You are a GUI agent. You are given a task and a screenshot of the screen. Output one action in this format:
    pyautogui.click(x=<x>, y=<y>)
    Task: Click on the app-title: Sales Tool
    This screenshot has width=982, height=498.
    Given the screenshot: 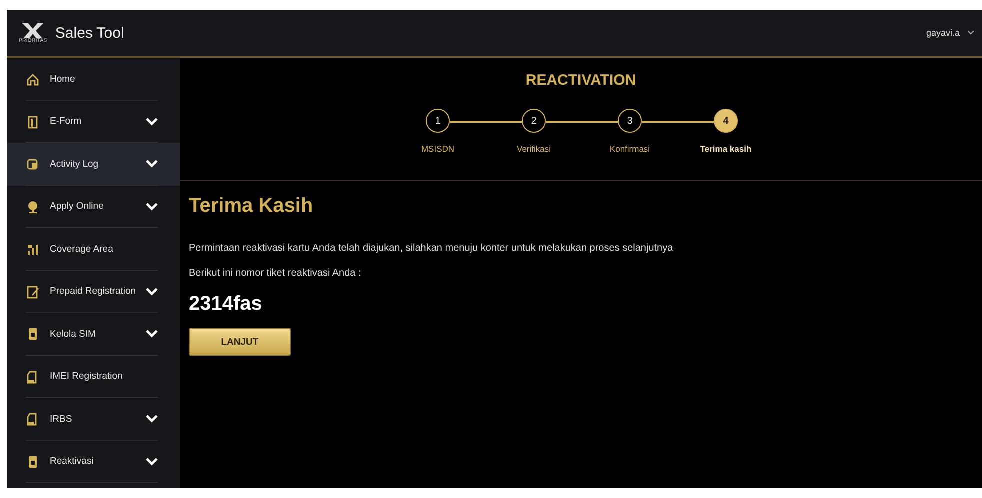 What is the action you would take?
    pyautogui.click(x=89, y=33)
    